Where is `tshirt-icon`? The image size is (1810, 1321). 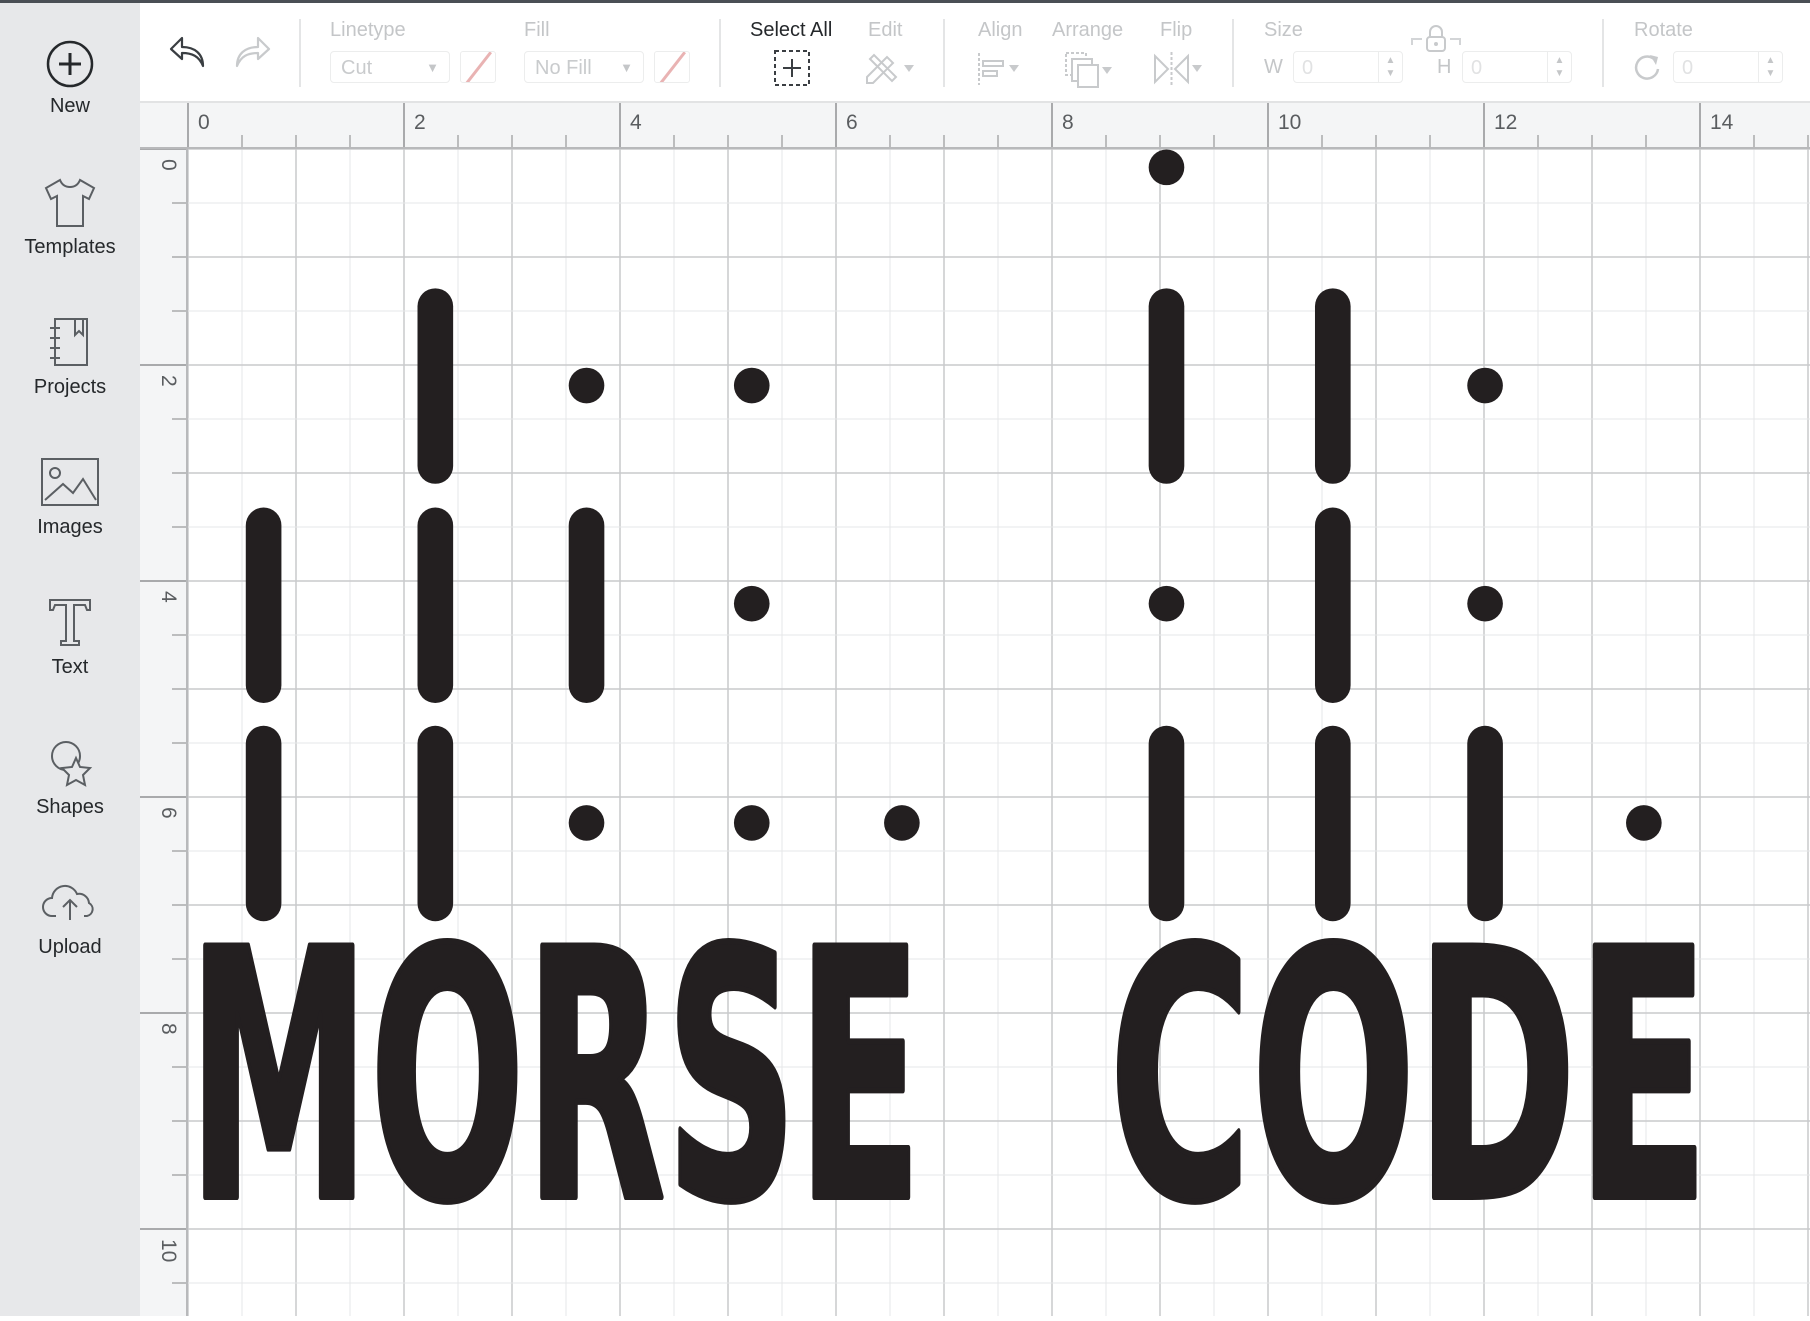 tshirt-icon is located at coordinates (70, 202).